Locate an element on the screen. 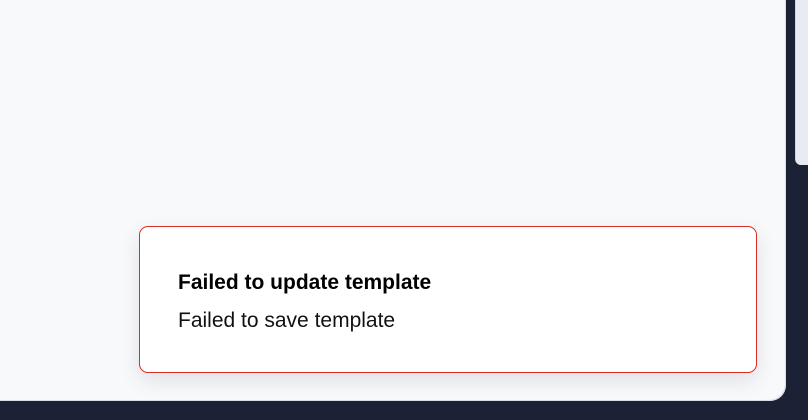 The width and height of the screenshot is (808, 420). window-edge is located at coordinates (801, 82).